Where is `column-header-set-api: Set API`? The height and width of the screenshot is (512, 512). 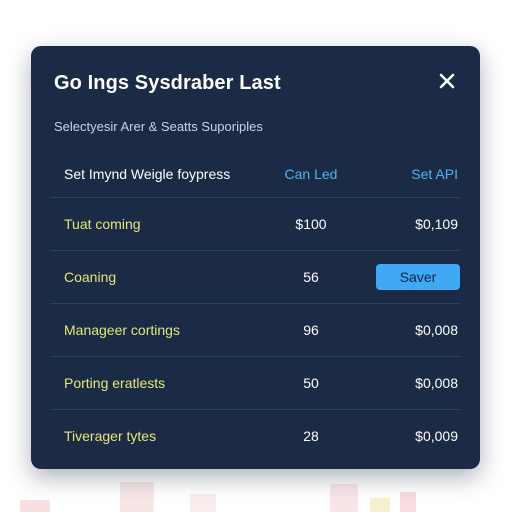 column-header-set-api: Set API is located at coordinates (434, 174).